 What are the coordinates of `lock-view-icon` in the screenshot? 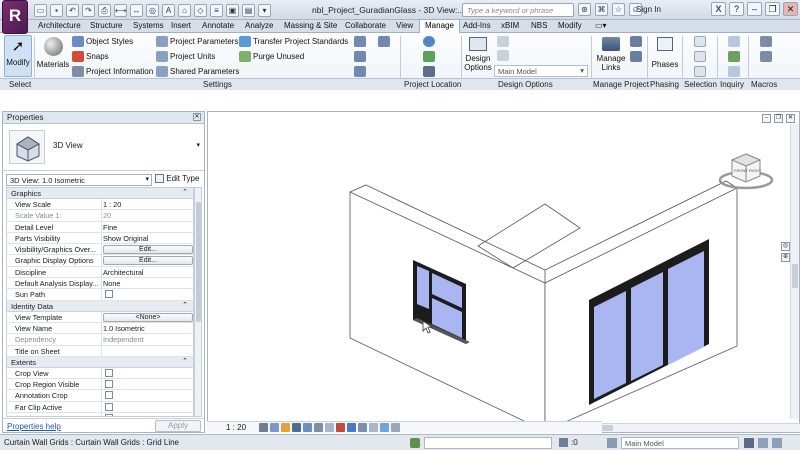 It's located at (340, 427).